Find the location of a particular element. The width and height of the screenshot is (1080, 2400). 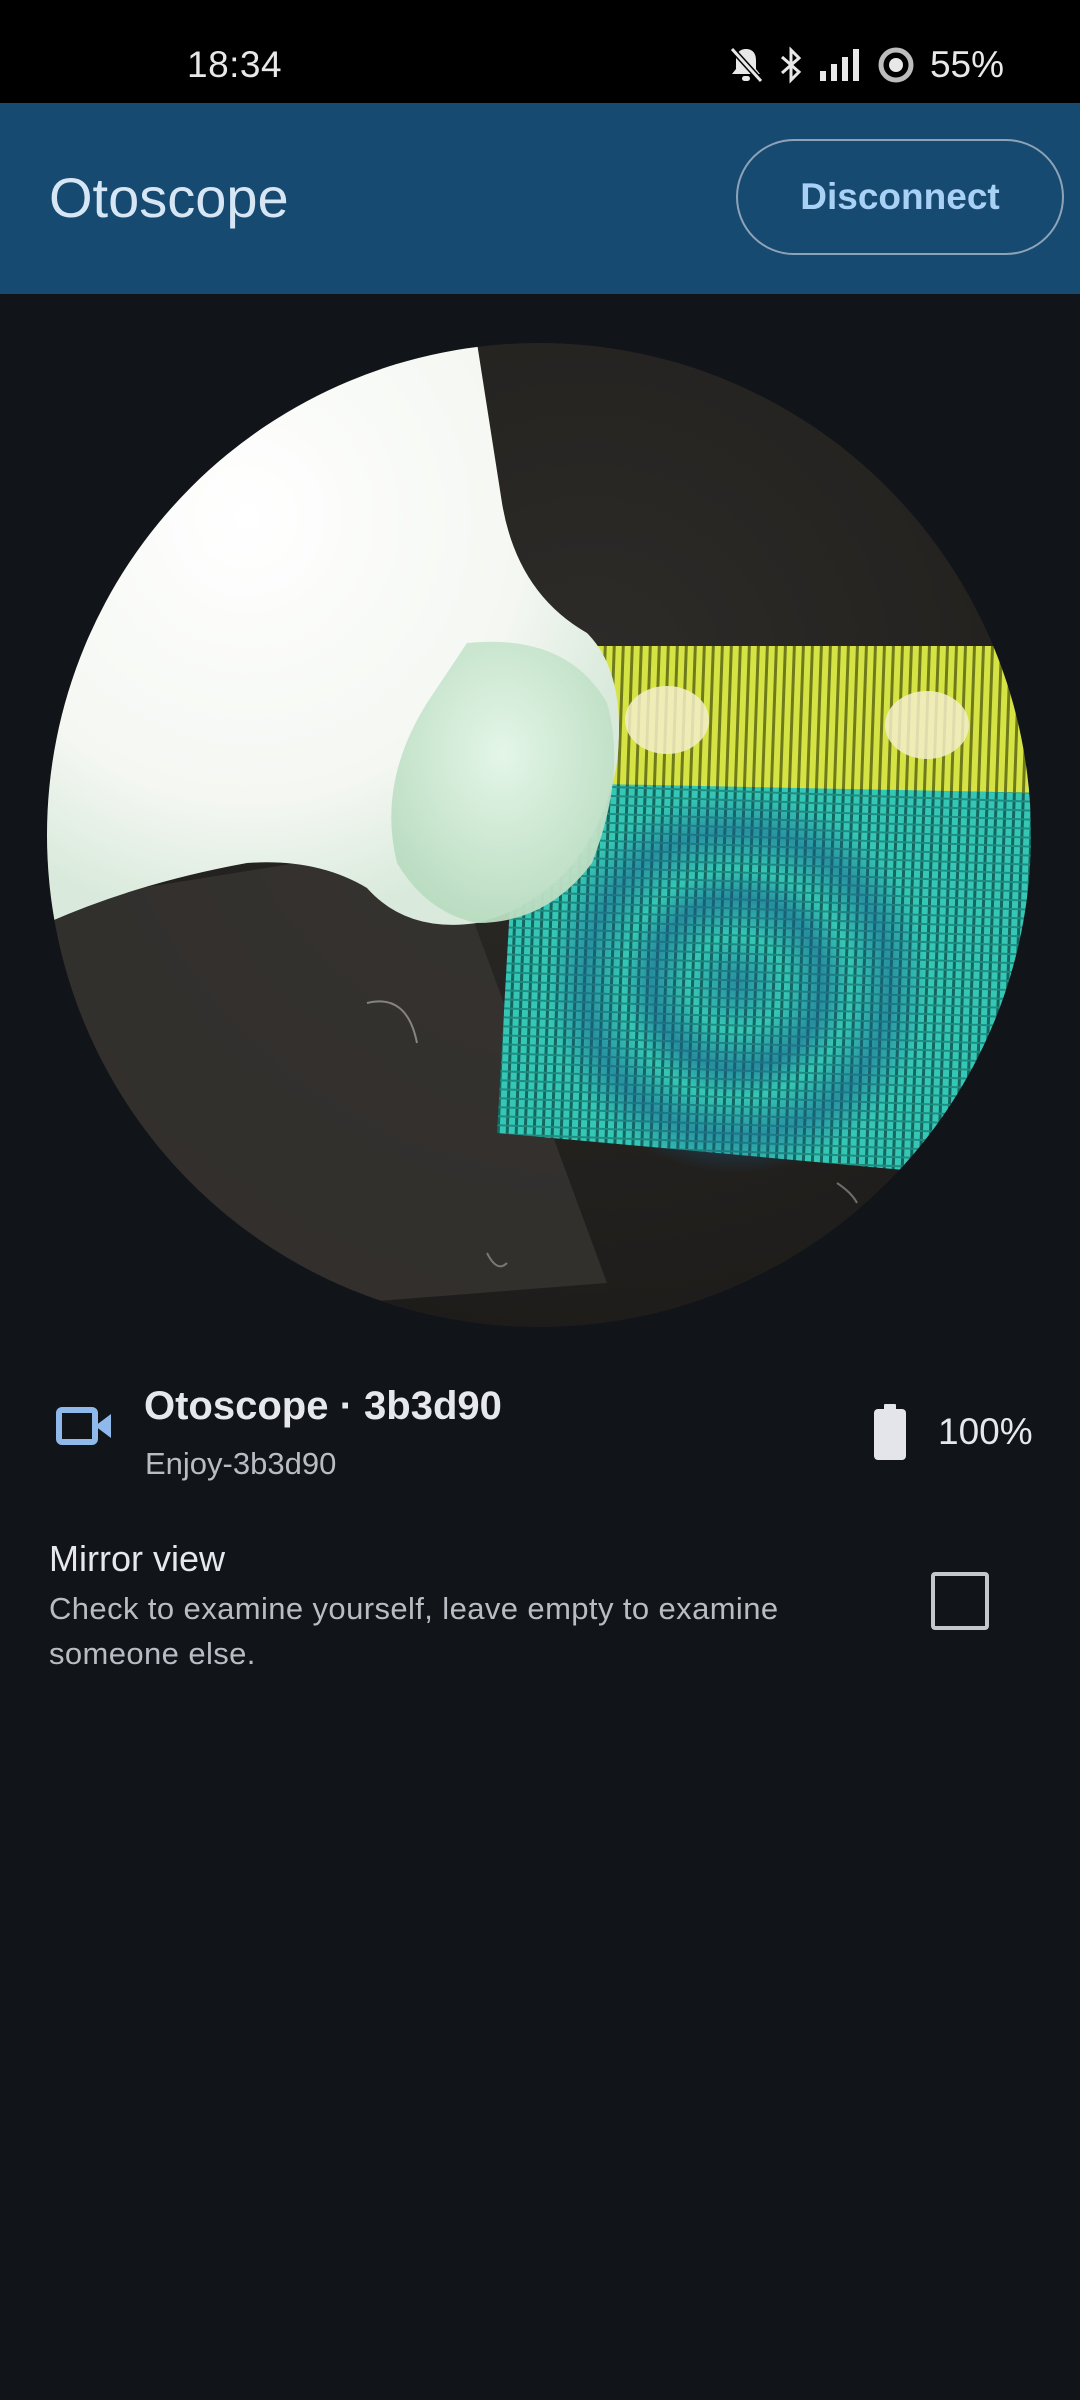

device-info: Otoscope · 3b3d90 Enjoy-3b3d90 100% is located at coordinates (540, 1430).